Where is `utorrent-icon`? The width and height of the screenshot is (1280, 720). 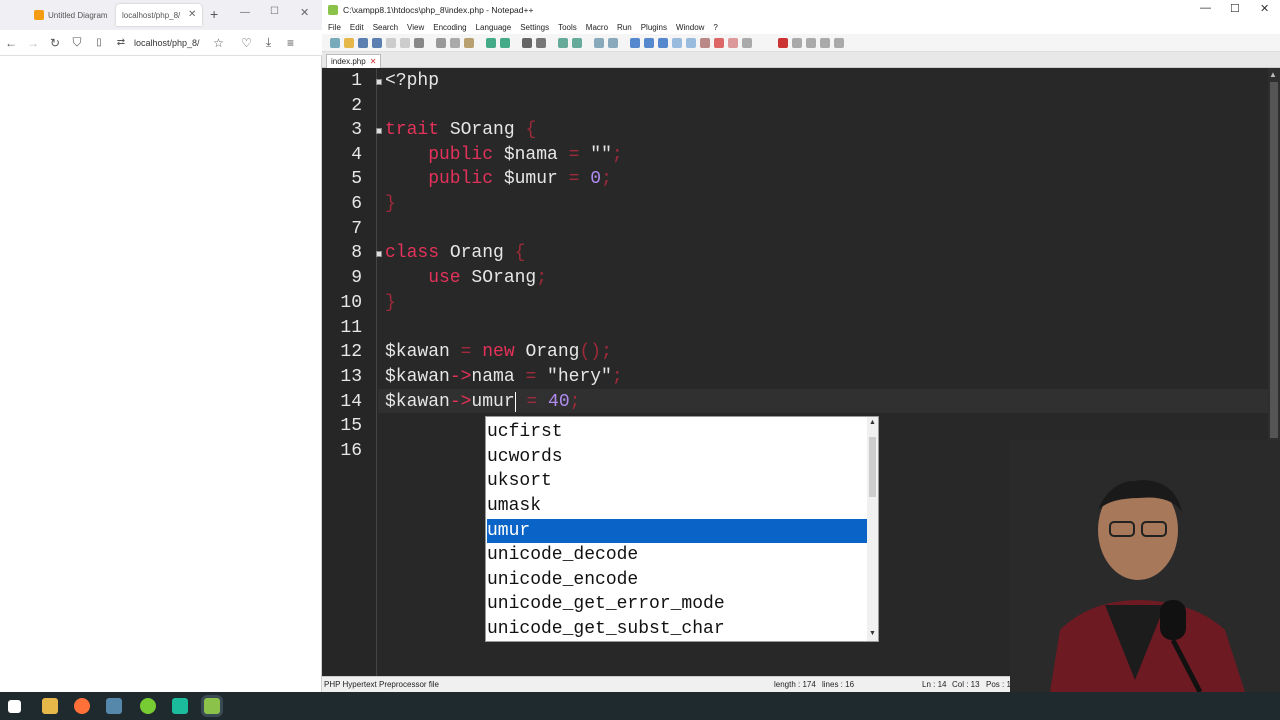
utorrent-icon is located at coordinates (148, 706).